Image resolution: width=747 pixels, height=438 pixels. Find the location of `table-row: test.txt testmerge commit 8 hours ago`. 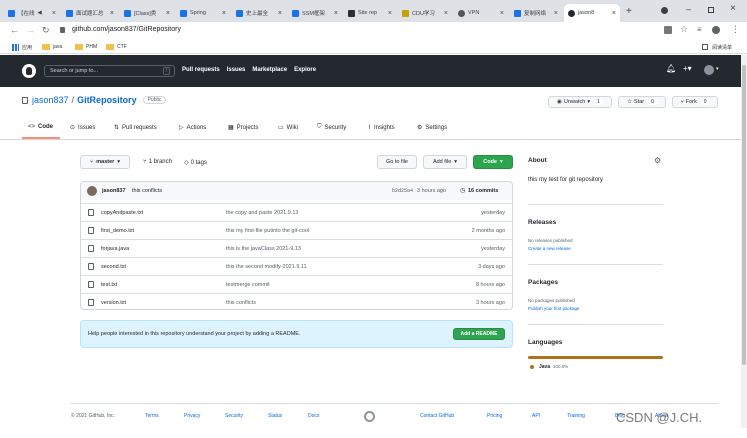

table-row: test.txt testmerge commit 8 hours ago is located at coordinates (296, 284).